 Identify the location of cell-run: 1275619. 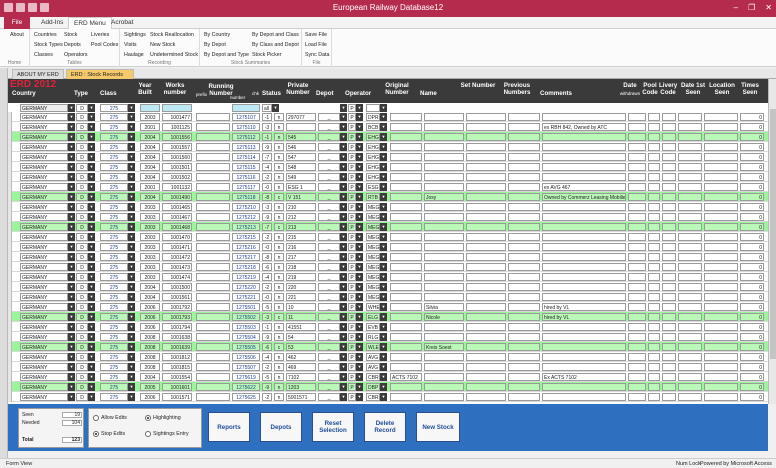
(246, 377).